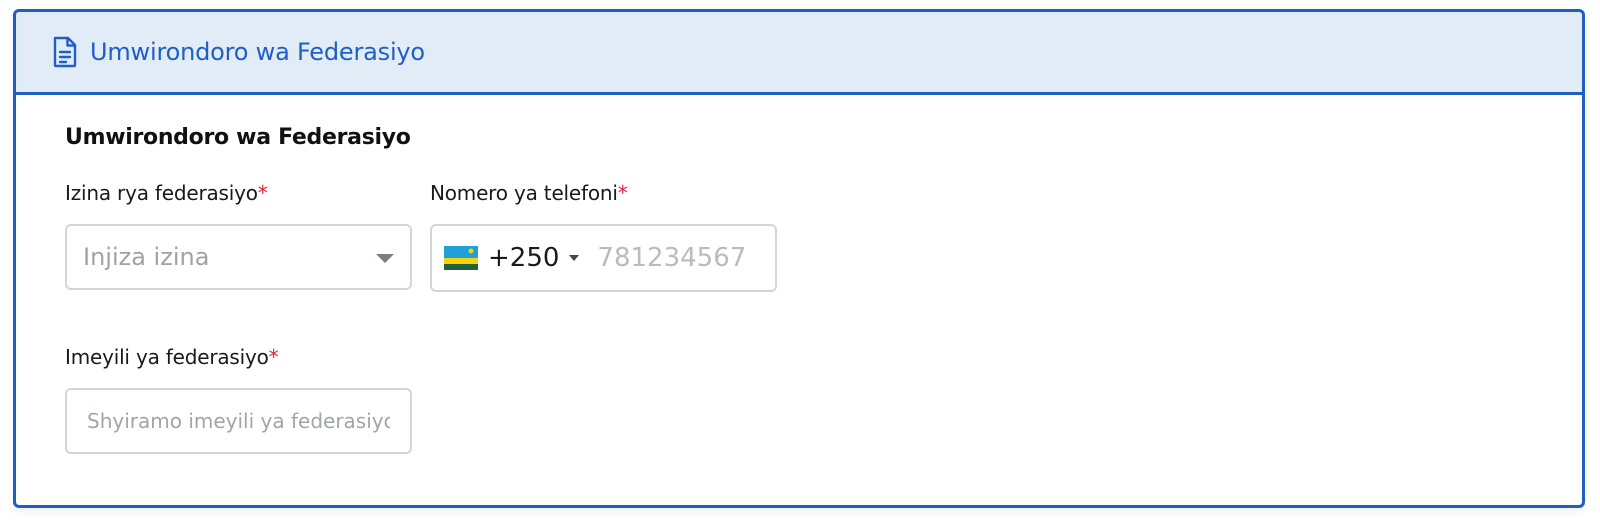 The image size is (1600, 529). What do you see at coordinates (461, 258) in the screenshot?
I see `rwanda-flag-icon` at bounding box center [461, 258].